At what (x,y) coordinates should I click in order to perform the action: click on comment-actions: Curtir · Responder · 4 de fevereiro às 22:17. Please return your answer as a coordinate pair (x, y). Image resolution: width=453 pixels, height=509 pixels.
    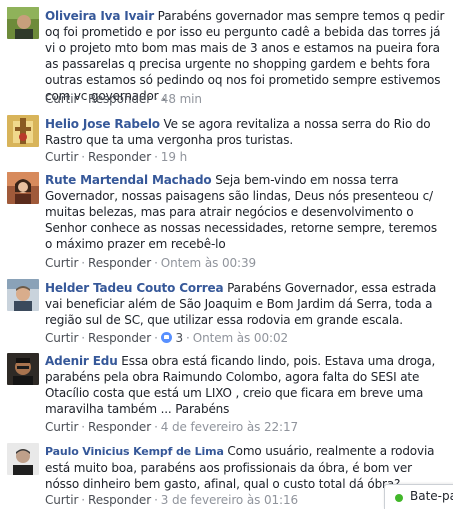
    Looking at the image, I should click on (172, 427).